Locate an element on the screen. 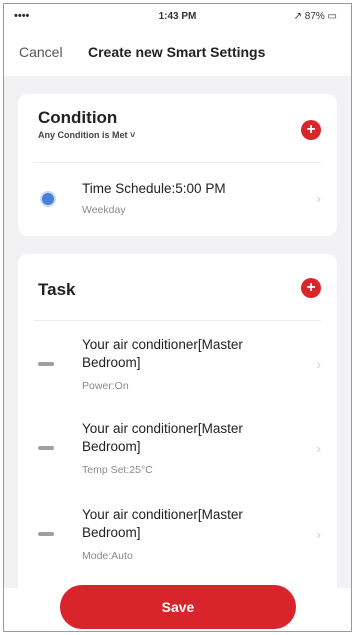 The height and width of the screenshot is (635, 355). page-title: Create new Smart Settings is located at coordinates (177, 52).